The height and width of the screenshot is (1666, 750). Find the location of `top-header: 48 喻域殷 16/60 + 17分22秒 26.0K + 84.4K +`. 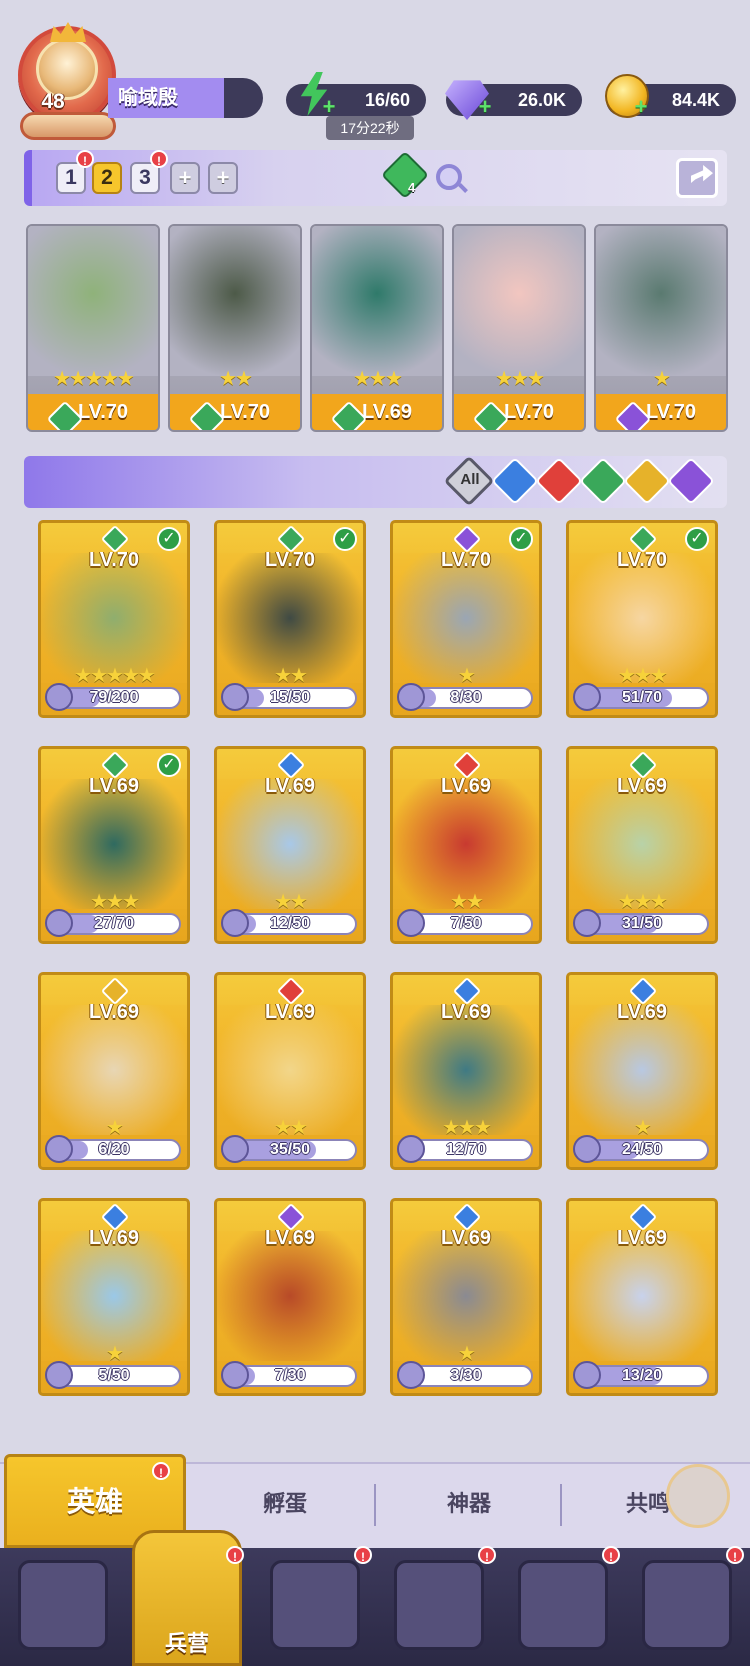

top-header: 48 喻域殷 16/60 + 17分22秒 26.0K + 84.4K + is located at coordinates (375, 72).